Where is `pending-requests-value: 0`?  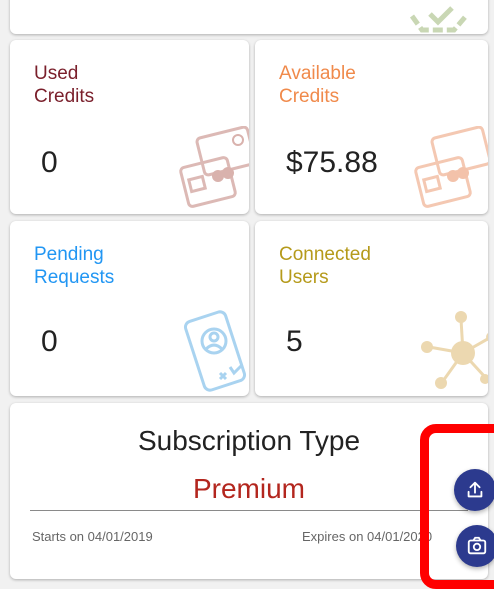
pending-requests-value: 0 is located at coordinates (49, 341).